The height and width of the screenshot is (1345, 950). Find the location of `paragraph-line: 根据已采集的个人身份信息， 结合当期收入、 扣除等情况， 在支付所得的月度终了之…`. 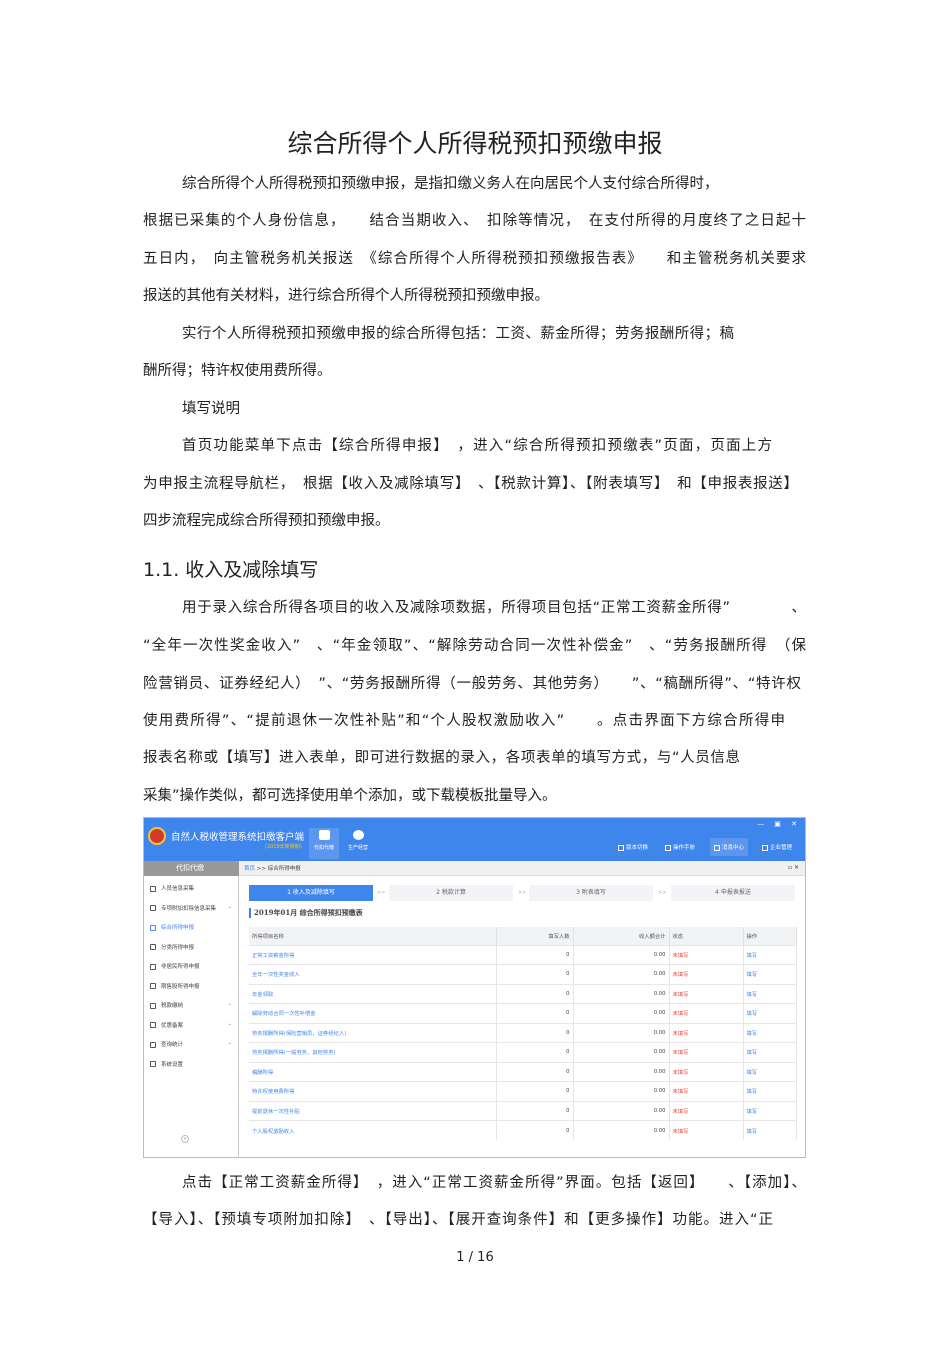

paragraph-line: 根据已采集的个人身份信息， 结合当期收入、 扣除等情况， 在支付所得的月度终了之… is located at coordinates (474, 221).